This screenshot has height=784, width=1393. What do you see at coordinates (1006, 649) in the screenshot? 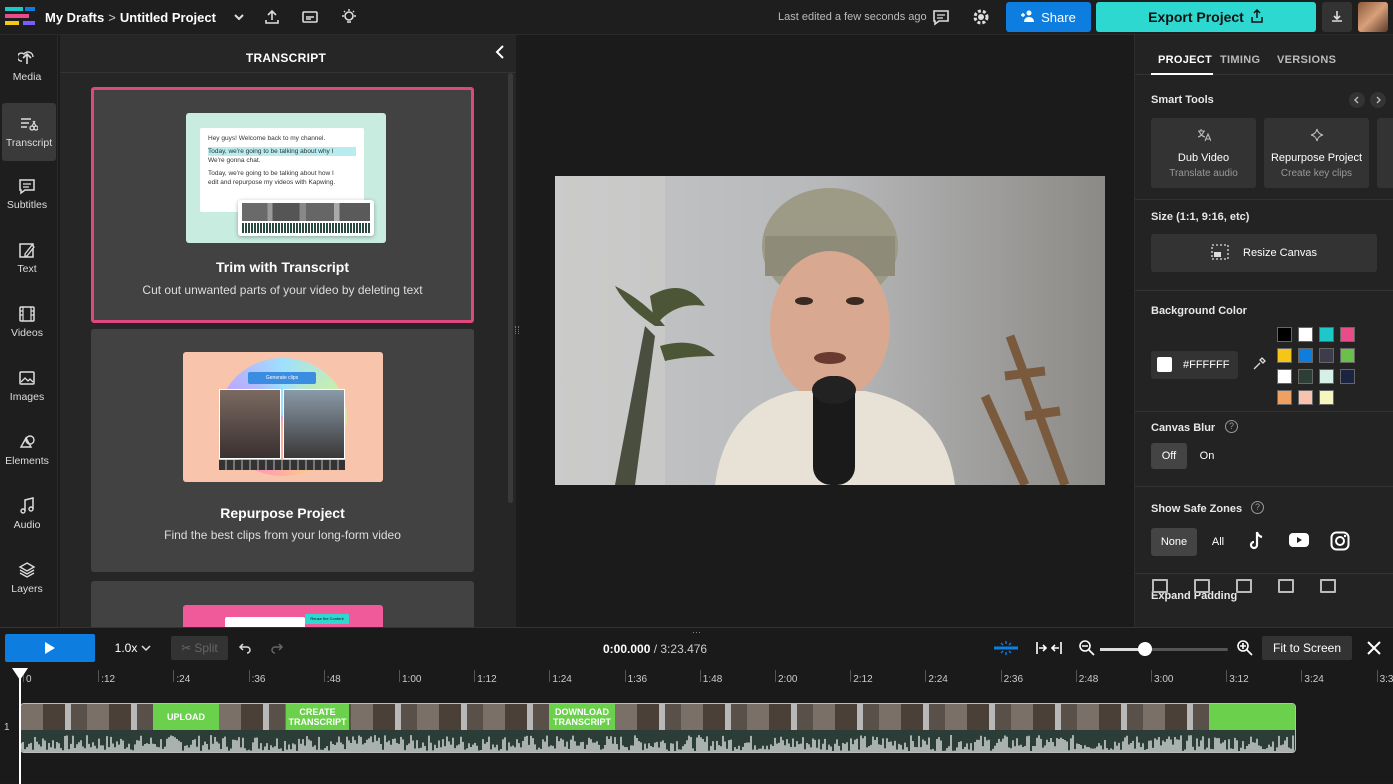
I see `snap-icon` at bounding box center [1006, 649].